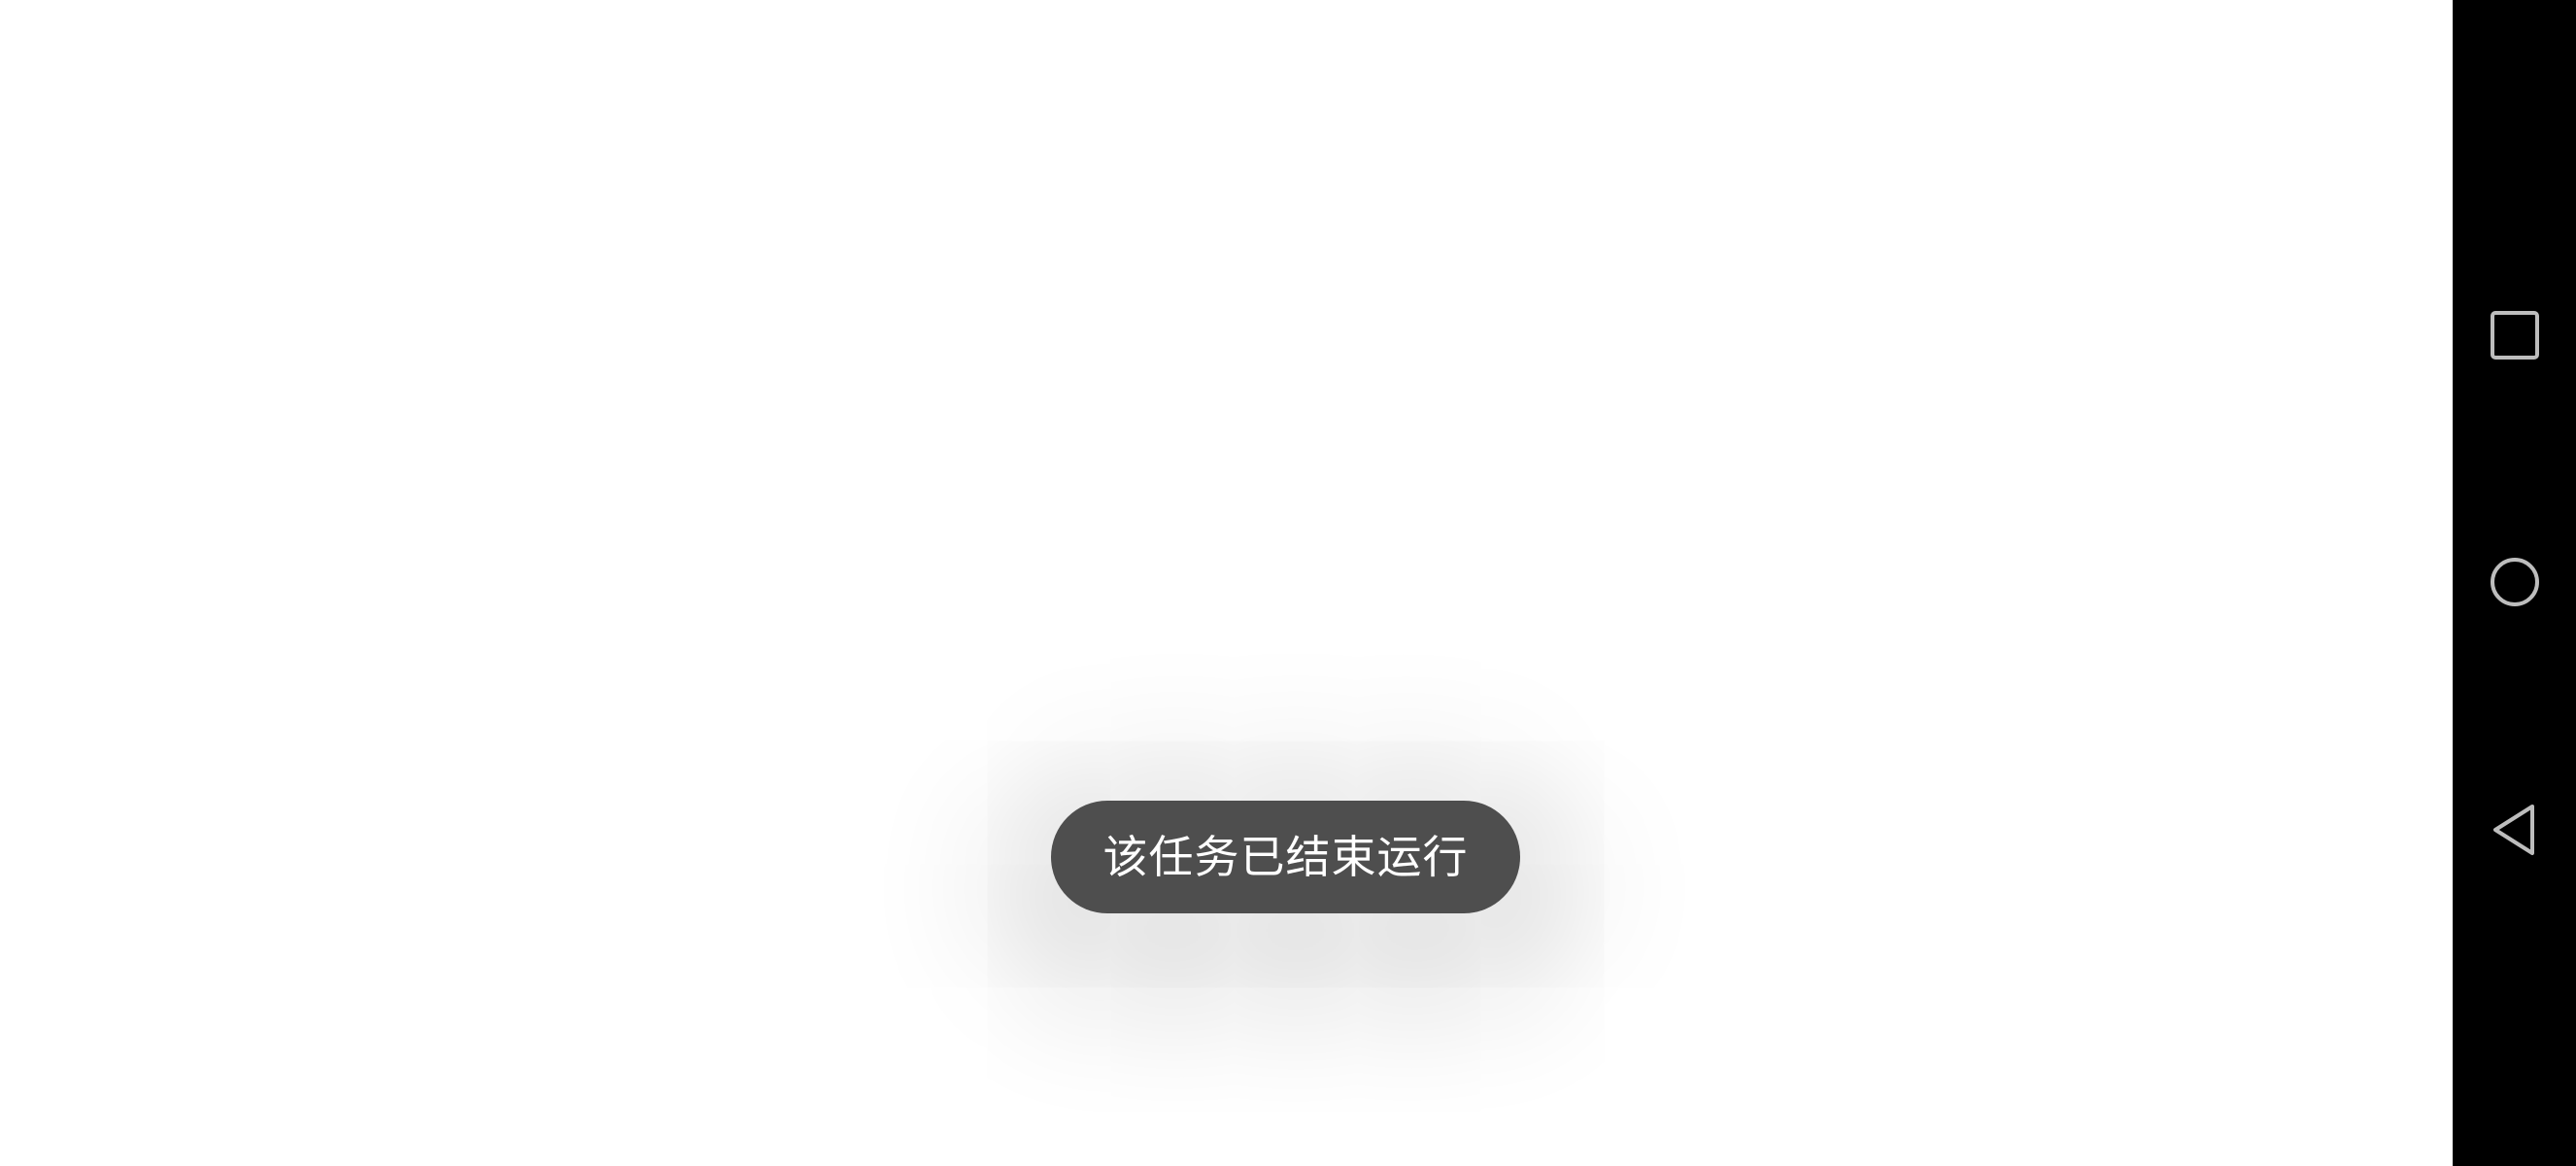 Image resolution: width=2576 pixels, height=1166 pixels. I want to click on back-button, so click(2514, 829).